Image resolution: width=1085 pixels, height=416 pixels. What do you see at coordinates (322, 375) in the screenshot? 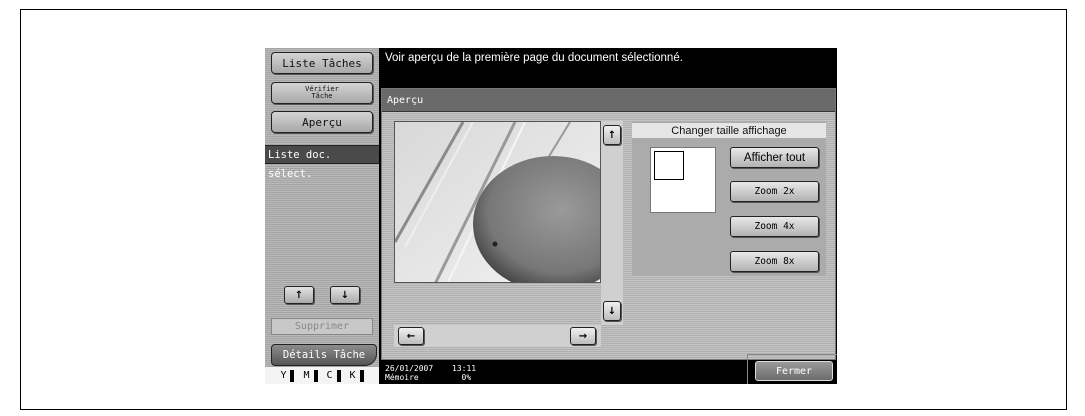
I see `toner-levels: Y M C K` at bounding box center [322, 375].